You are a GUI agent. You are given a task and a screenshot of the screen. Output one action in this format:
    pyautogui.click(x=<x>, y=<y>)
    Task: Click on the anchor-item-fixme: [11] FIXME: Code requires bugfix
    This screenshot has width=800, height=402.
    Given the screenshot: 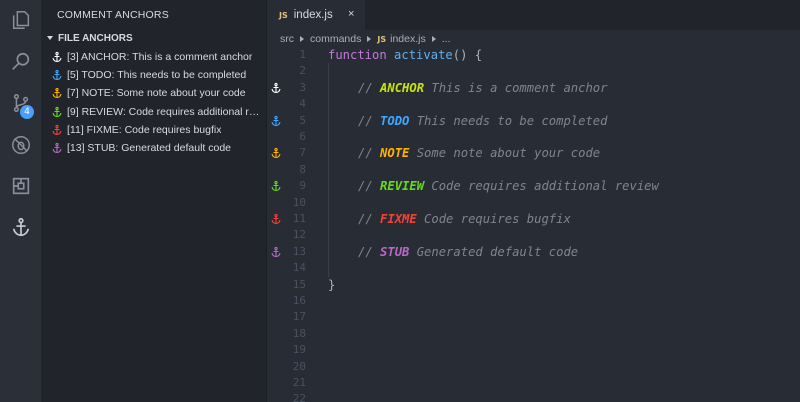 What is the action you would take?
    pyautogui.click(x=153, y=130)
    